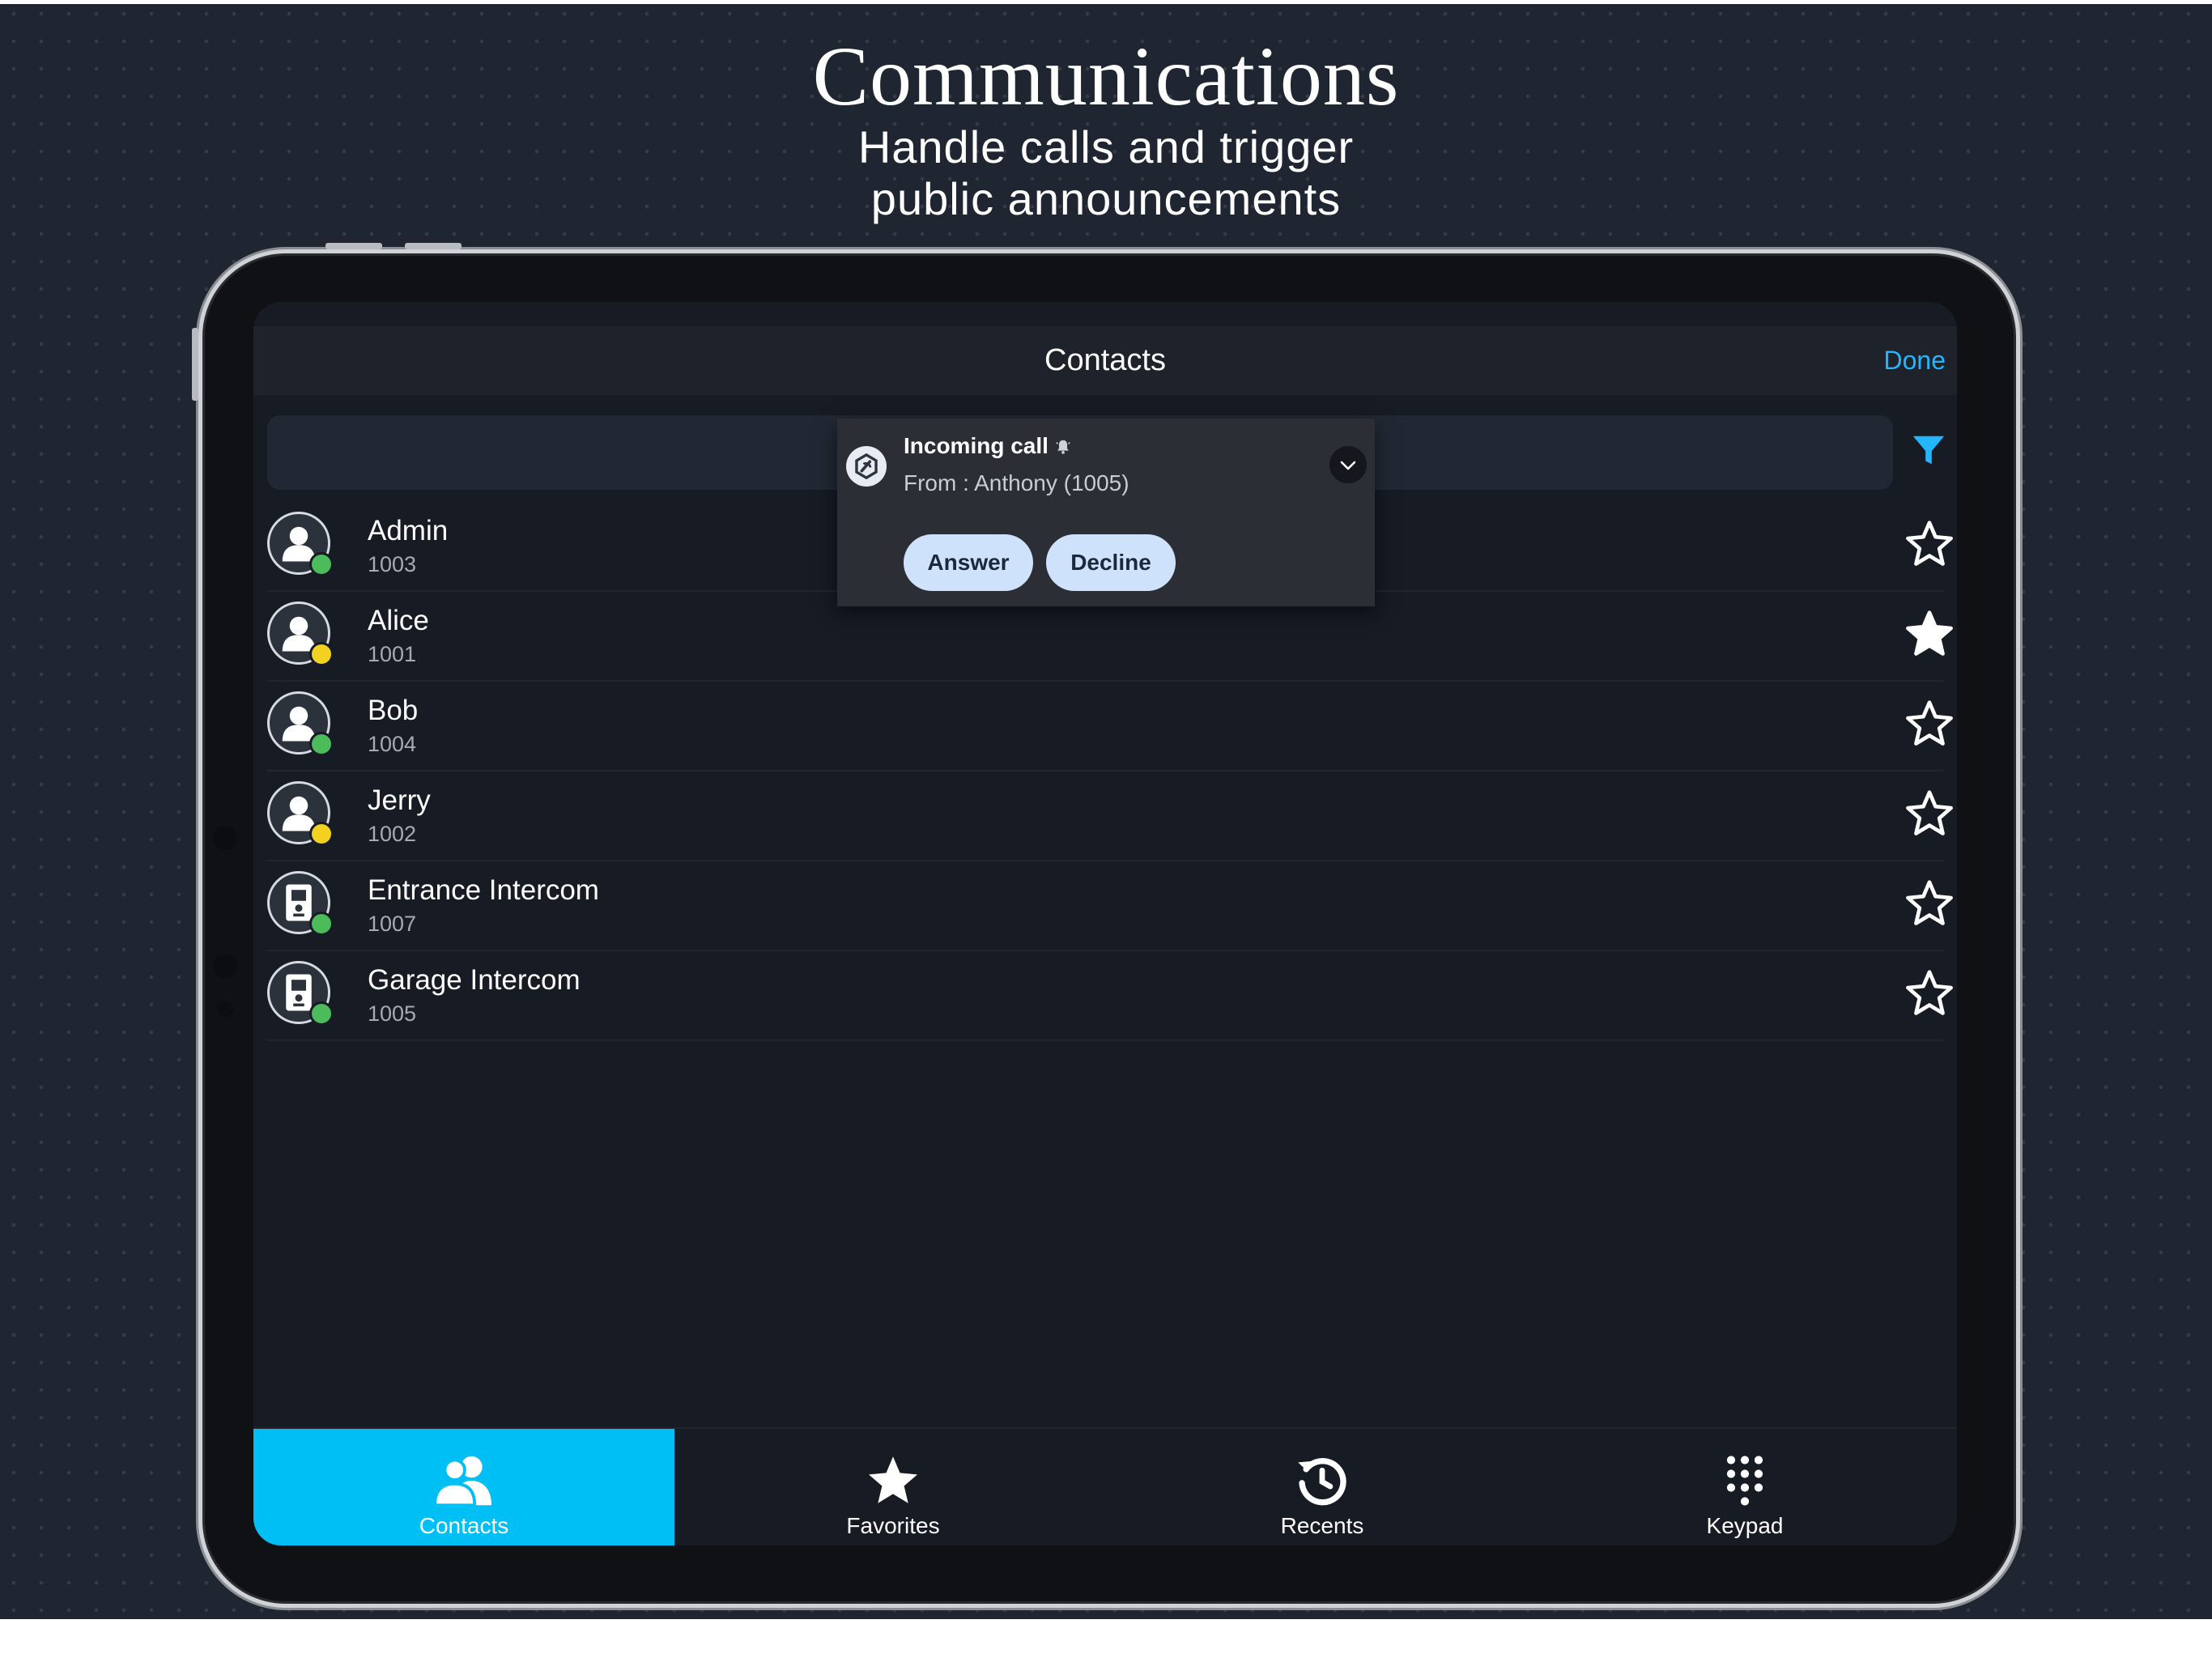  I want to click on keypad-icon, so click(1745, 1481).